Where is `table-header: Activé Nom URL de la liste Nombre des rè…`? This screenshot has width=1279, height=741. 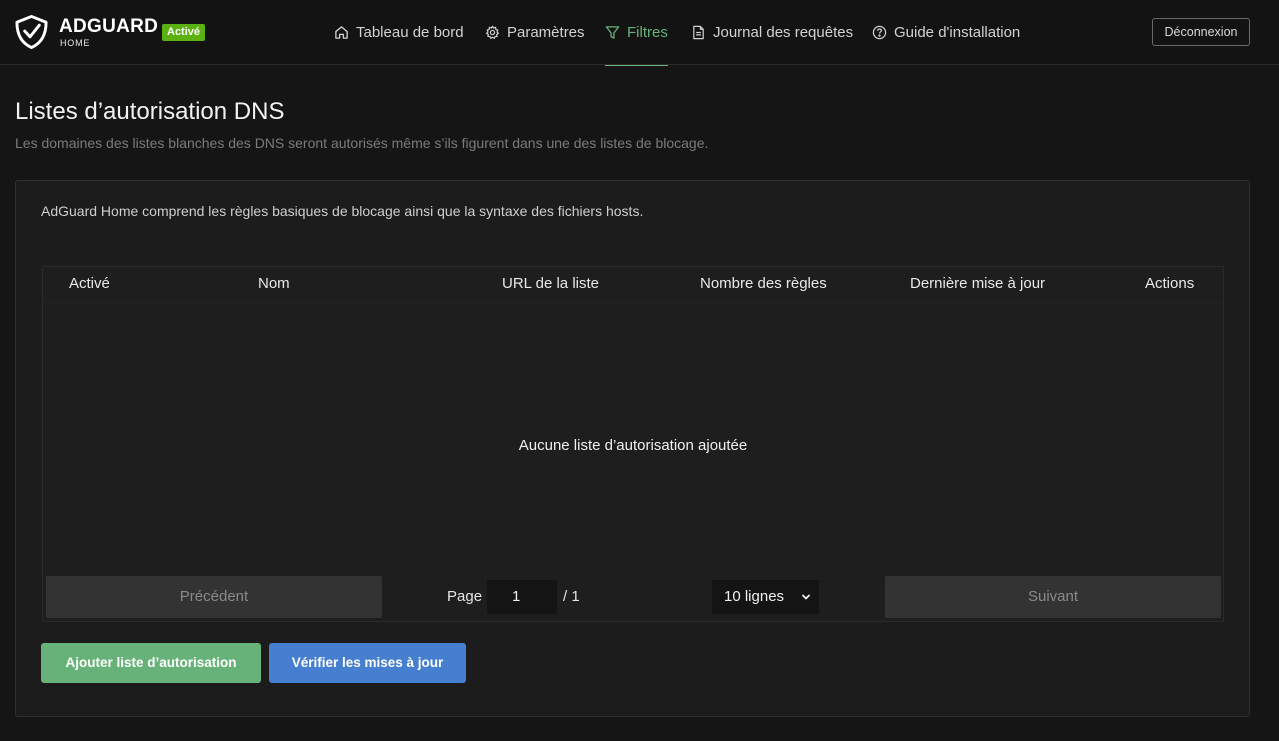 table-header: Activé Nom URL de la liste Nombre des rè… is located at coordinates (633, 285).